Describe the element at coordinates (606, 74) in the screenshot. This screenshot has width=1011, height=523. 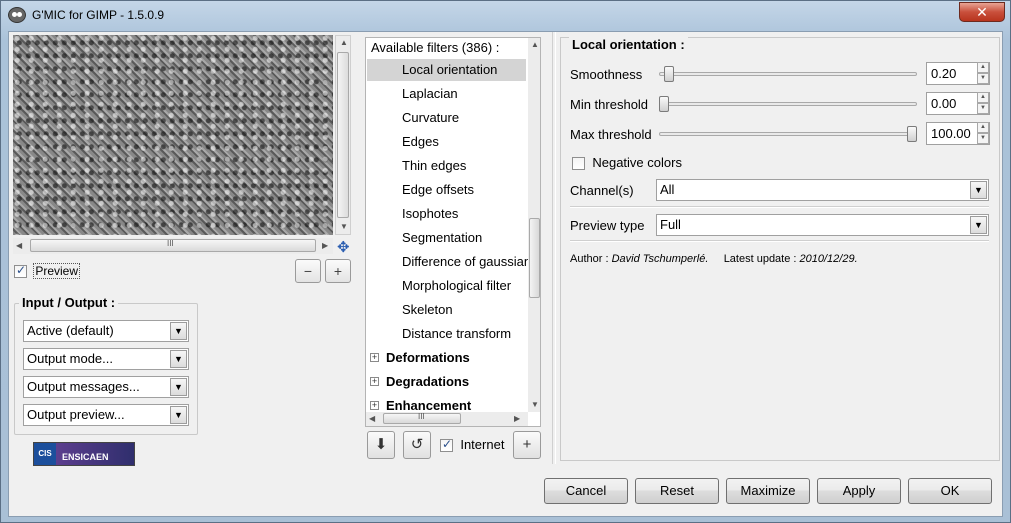
I see `smoothness-label: Smoothness` at that location.